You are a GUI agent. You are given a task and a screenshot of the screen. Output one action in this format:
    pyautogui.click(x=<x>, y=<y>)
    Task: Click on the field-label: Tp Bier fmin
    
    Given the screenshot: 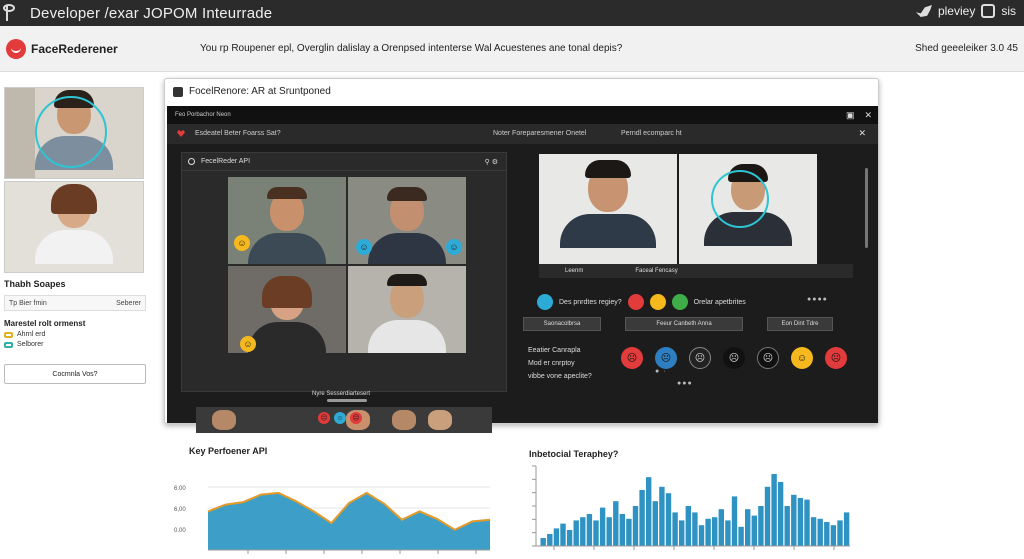 What is the action you would take?
    pyautogui.click(x=28, y=303)
    